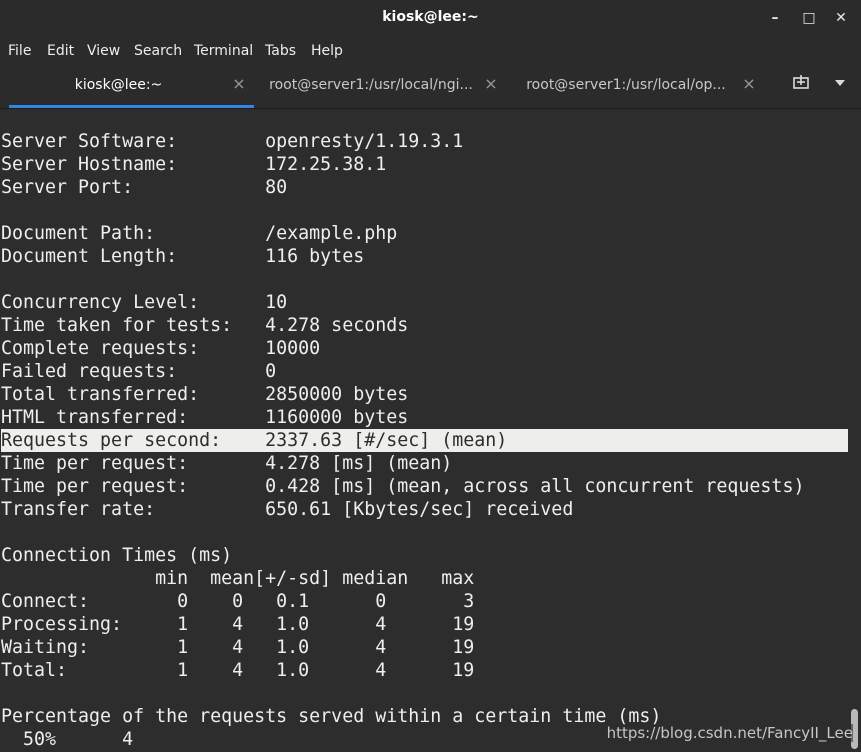  What do you see at coordinates (205, 325) in the screenshot?
I see `terminal-line: Time taken for tests: 4.278 seconds` at bounding box center [205, 325].